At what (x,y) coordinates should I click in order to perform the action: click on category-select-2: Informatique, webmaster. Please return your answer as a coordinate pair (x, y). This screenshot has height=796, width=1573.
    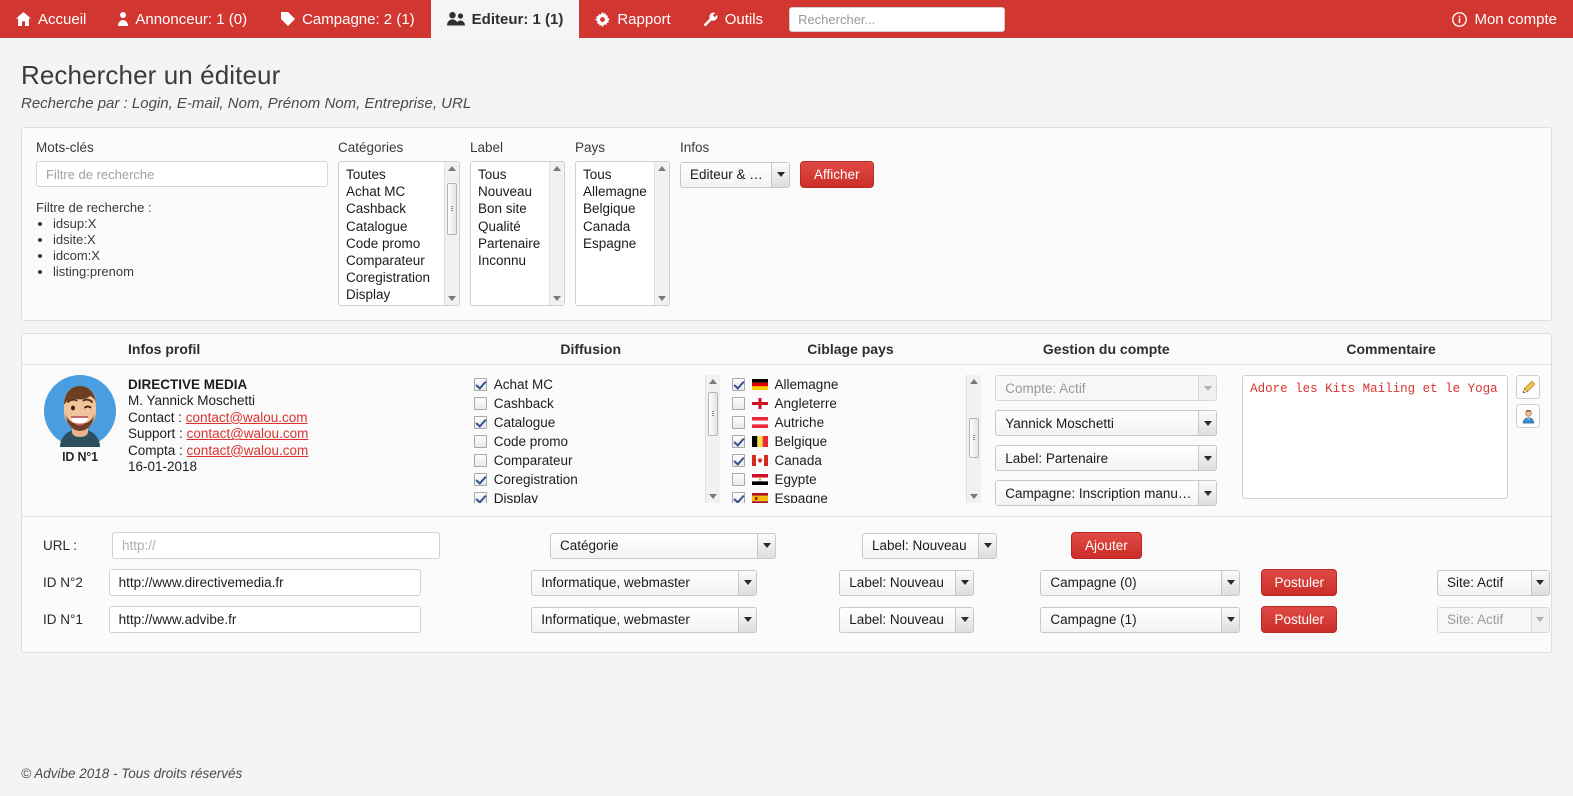
    Looking at the image, I should click on (644, 582).